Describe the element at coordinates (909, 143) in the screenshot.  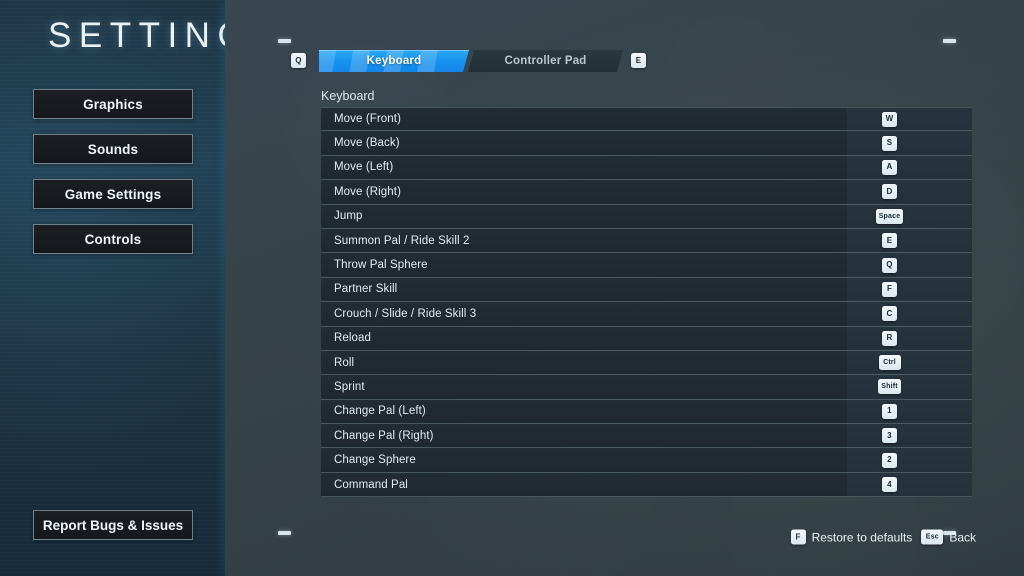
I see `keybinding-key-cell: S` at that location.